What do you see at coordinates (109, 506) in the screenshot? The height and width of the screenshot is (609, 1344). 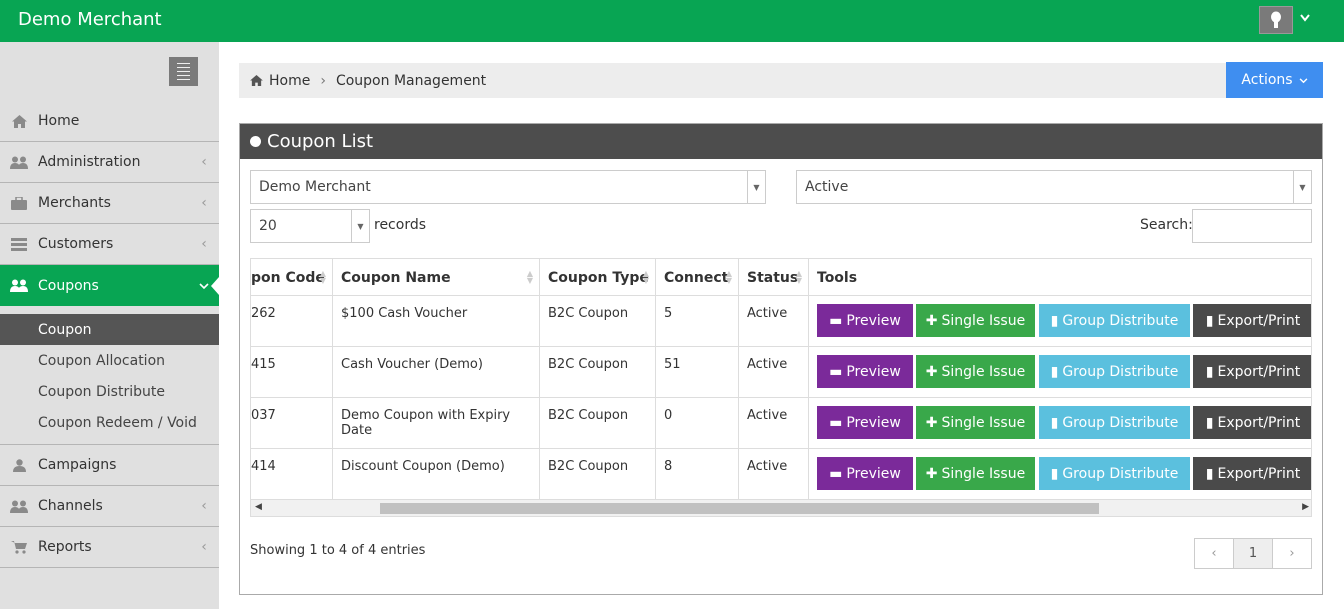 I see `sidebar-item-channels: Channels ‹` at bounding box center [109, 506].